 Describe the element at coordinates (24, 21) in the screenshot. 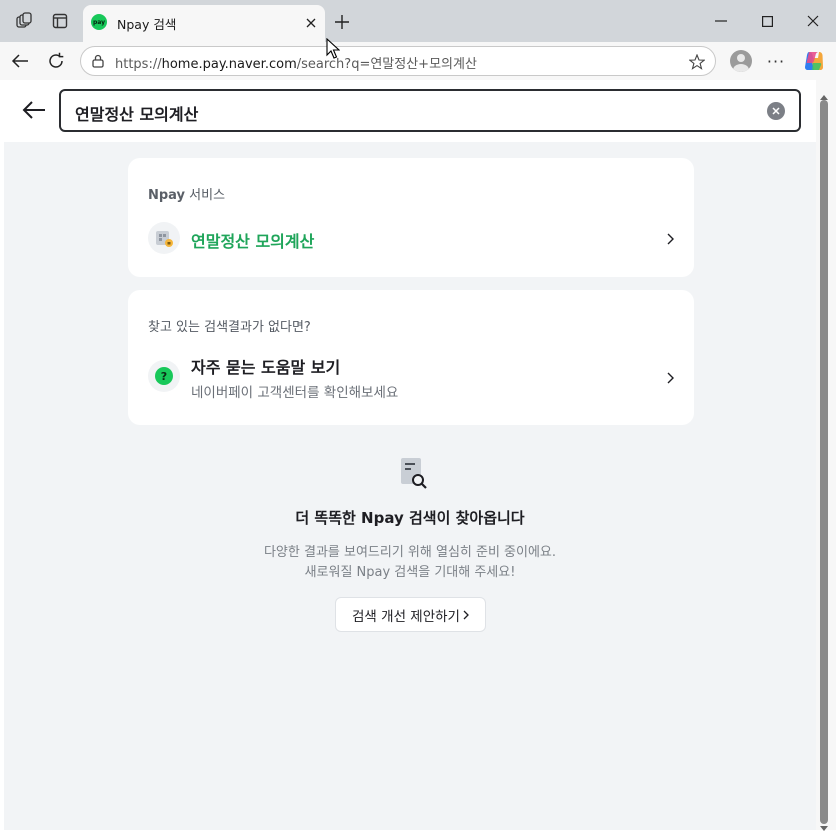

I see `workspaces-icon` at that location.